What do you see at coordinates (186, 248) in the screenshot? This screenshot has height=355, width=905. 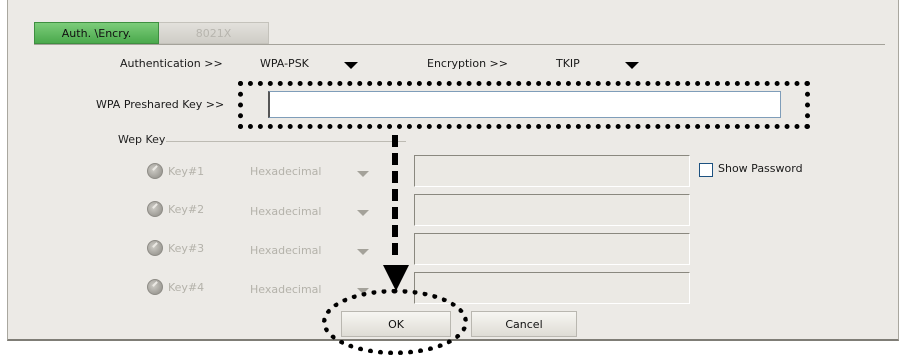 I see `key3-label: Key#3` at bounding box center [186, 248].